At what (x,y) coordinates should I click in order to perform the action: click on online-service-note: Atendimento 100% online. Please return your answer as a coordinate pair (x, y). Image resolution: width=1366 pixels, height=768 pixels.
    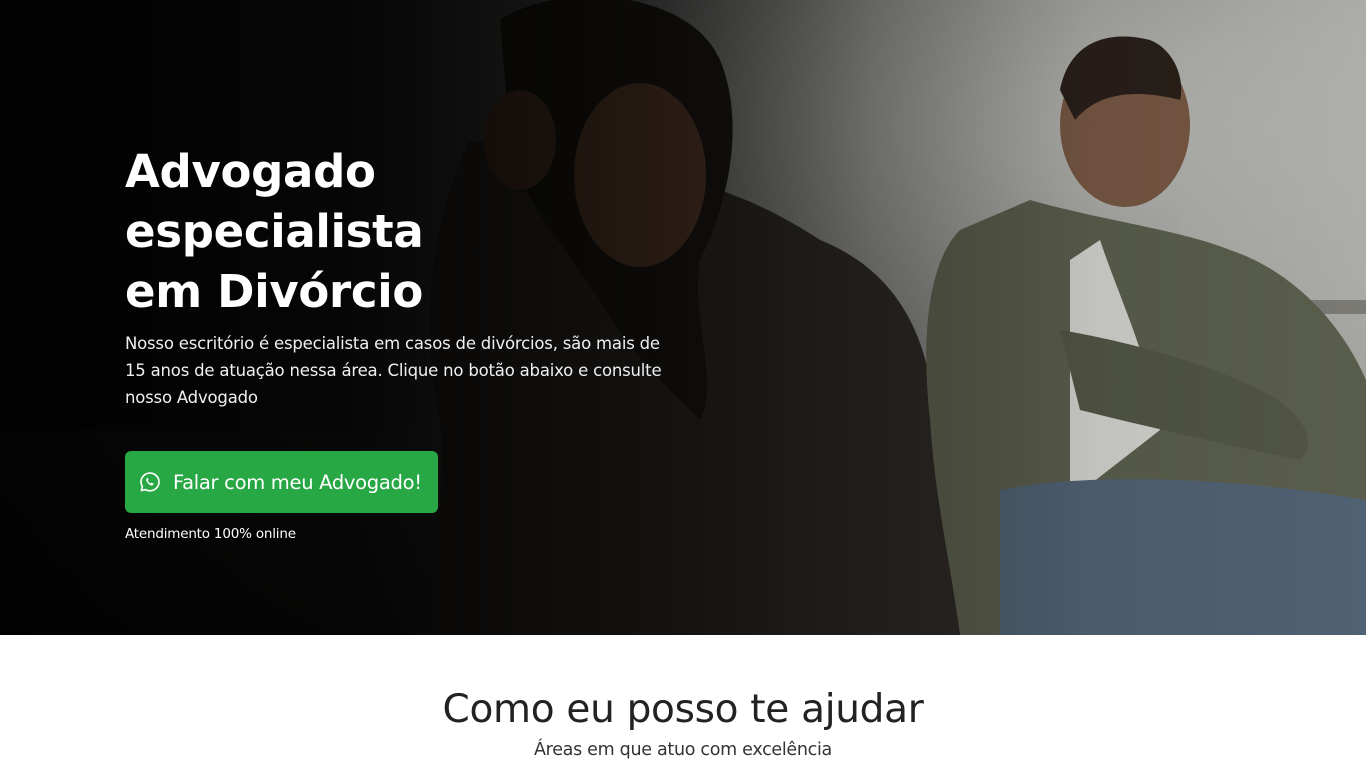
    Looking at the image, I should click on (210, 534).